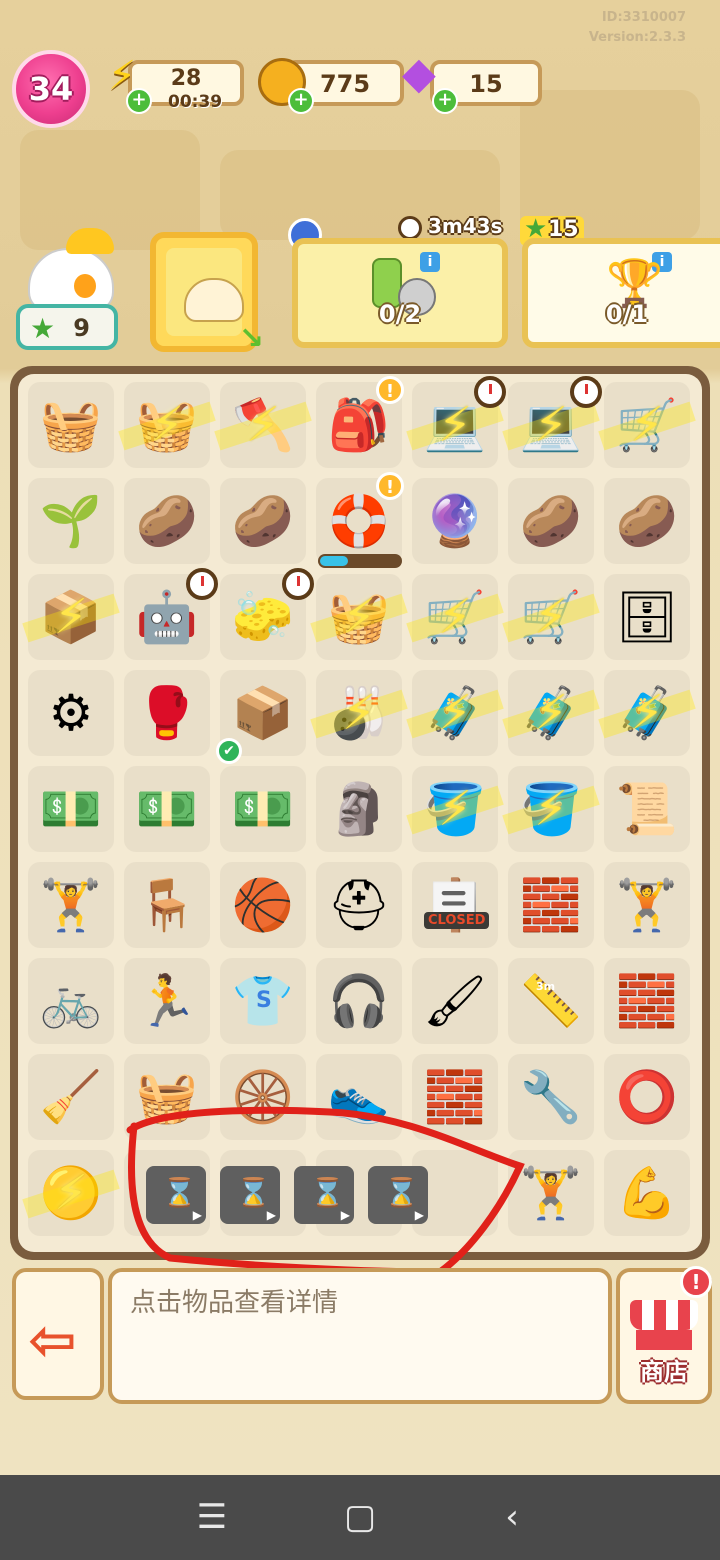  What do you see at coordinates (359, 1001) in the screenshot?
I see `headphones-icon: 🎧` at bounding box center [359, 1001].